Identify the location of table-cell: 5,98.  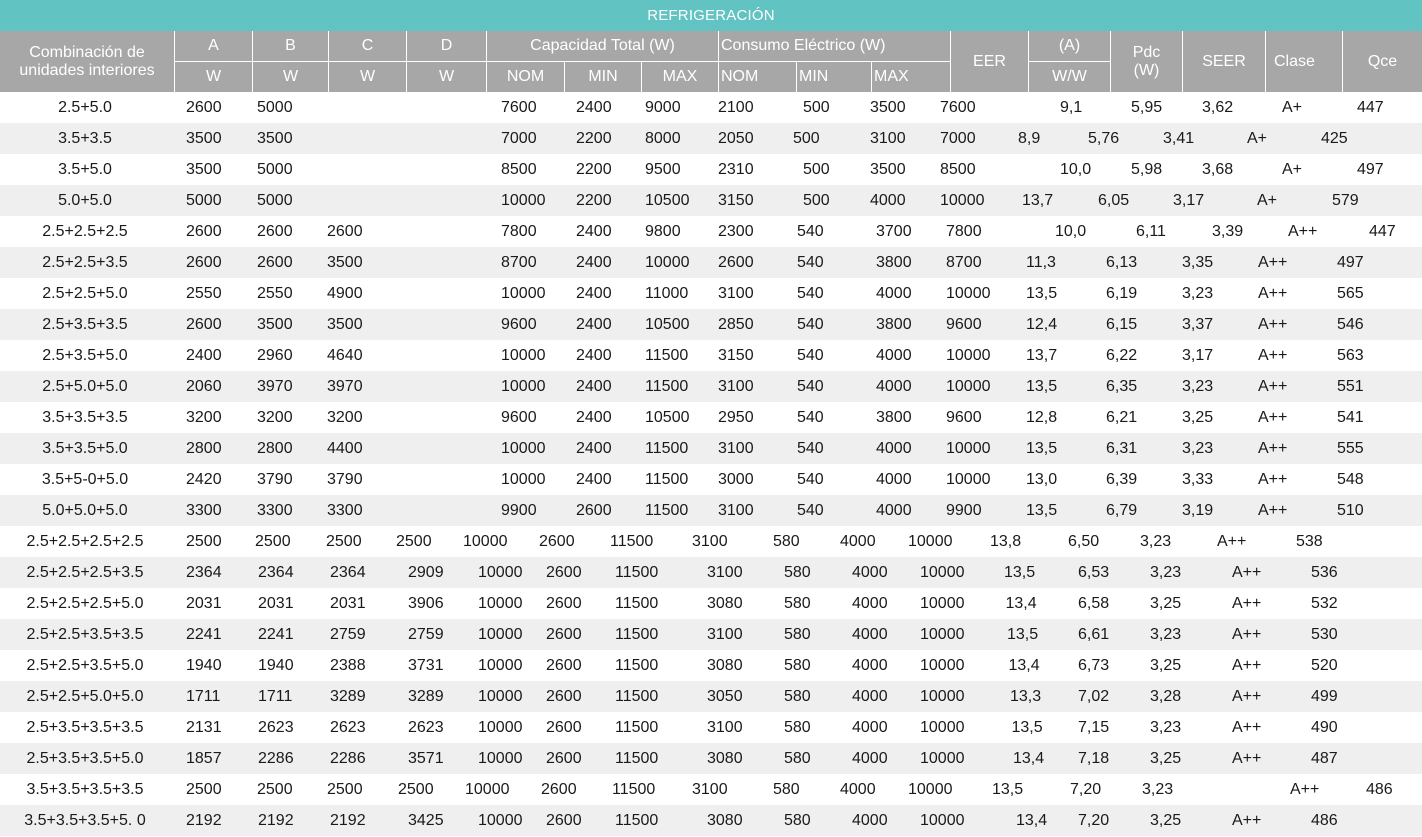
(1147, 169).